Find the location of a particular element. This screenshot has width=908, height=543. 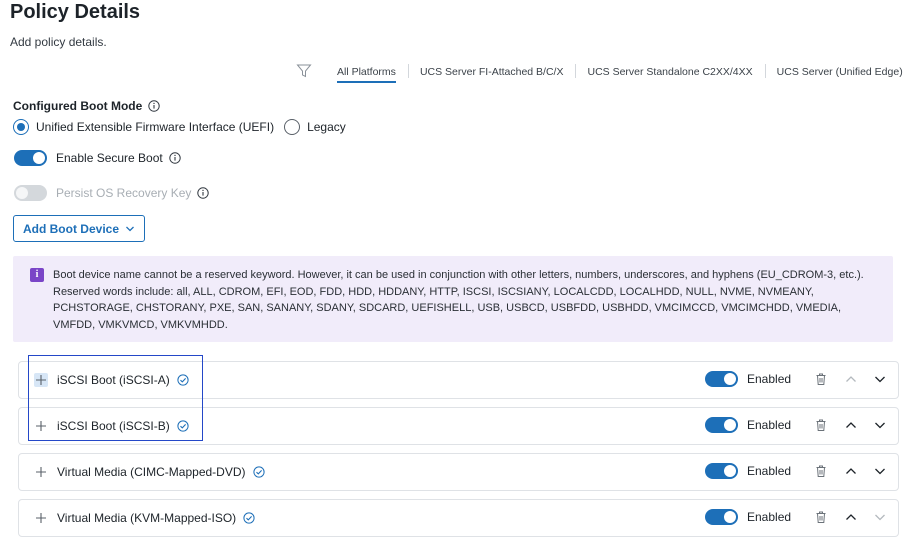

page-title: Policy Details is located at coordinates (75, 12).